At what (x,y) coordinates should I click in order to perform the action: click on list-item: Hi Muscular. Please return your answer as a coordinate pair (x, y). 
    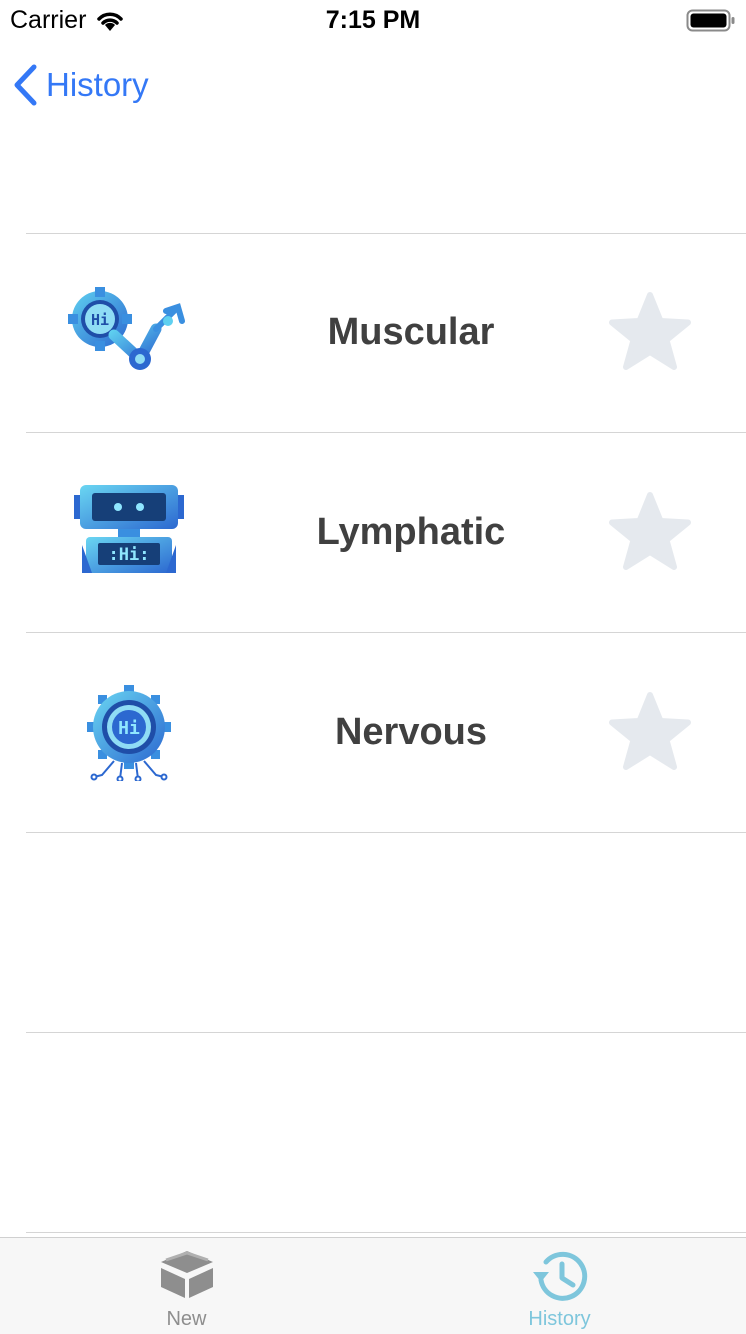
    Looking at the image, I should click on (373, 332).